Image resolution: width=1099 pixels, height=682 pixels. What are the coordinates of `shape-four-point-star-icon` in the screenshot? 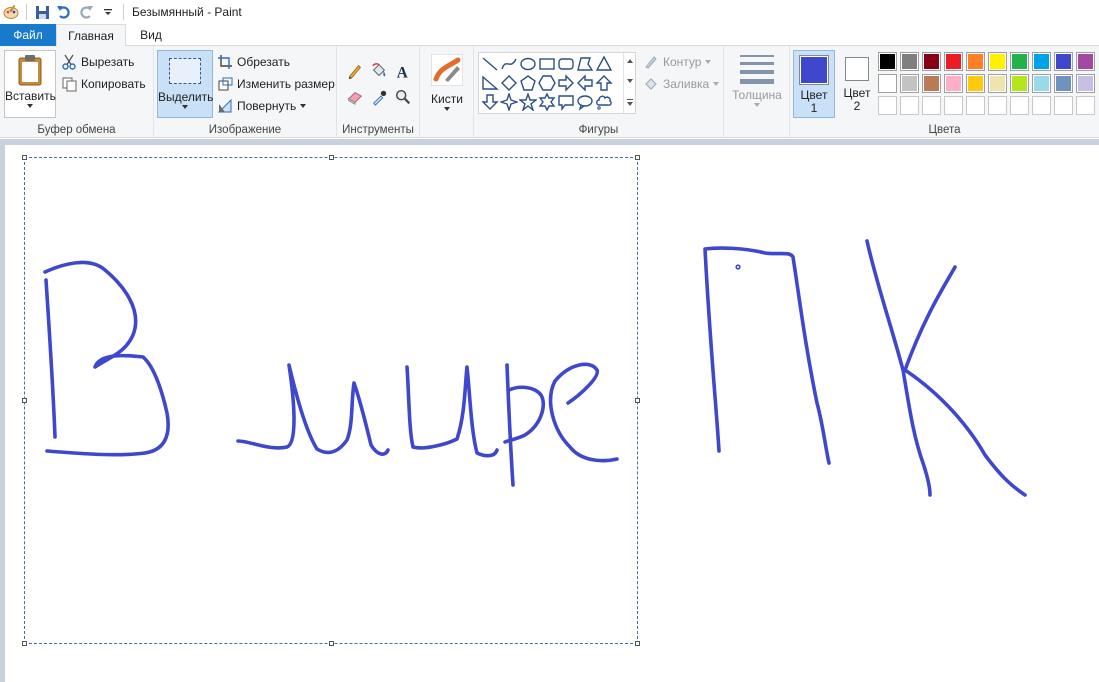 It's located at (509, 102).